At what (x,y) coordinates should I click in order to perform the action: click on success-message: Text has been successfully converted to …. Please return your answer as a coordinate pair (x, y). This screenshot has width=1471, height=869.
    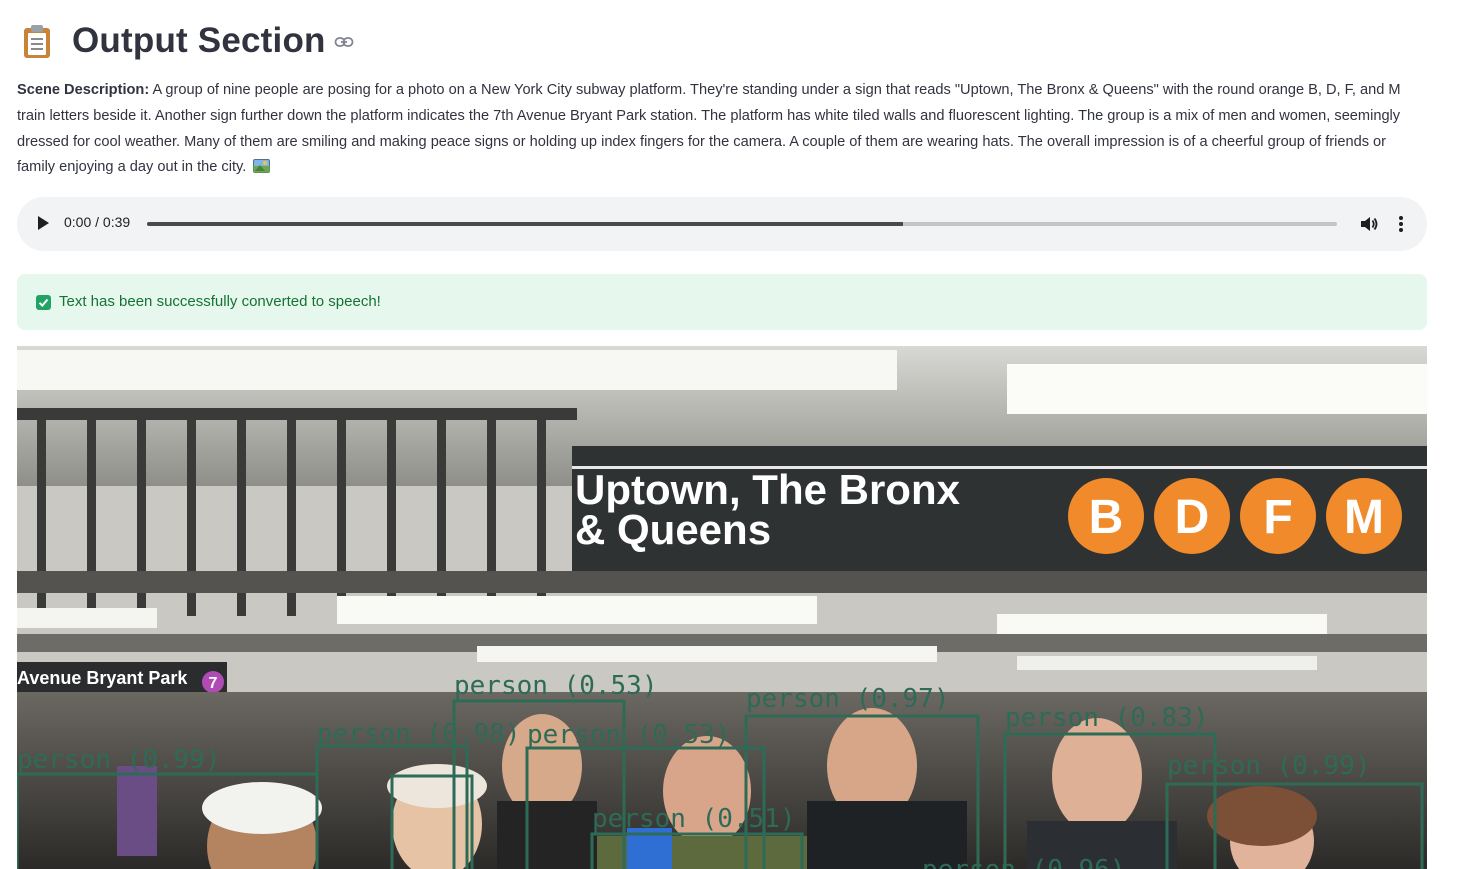
    Looking at the image, I should click on (220, 301).